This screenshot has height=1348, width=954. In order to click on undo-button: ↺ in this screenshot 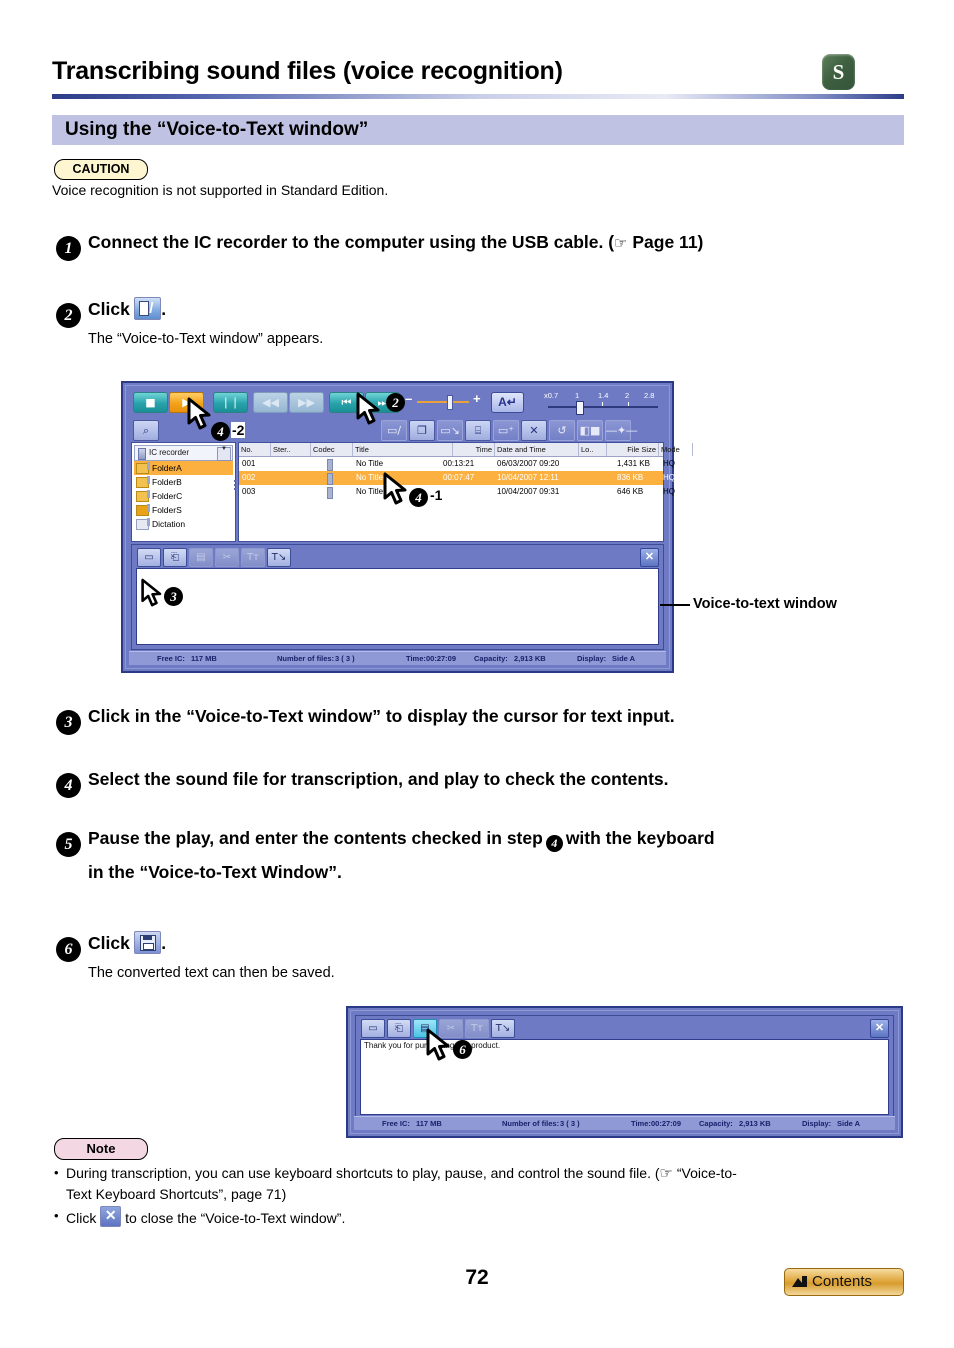, I will do `click(562, 430)`.